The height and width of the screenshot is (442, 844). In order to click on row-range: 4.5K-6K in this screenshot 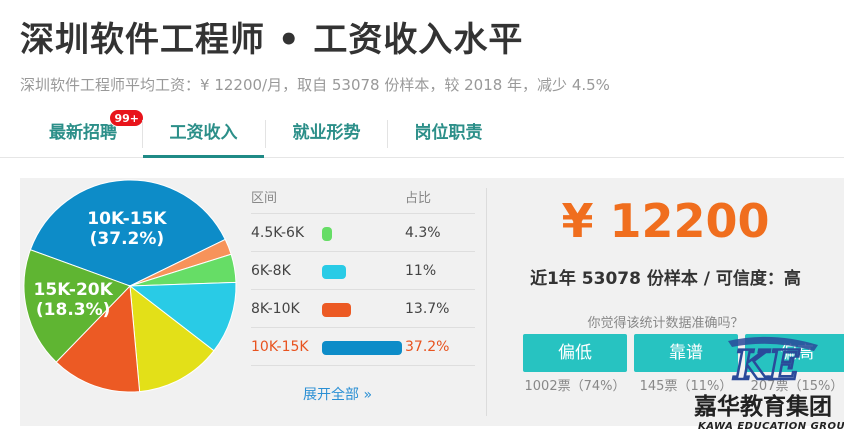, I will do `click(278, 233)`.